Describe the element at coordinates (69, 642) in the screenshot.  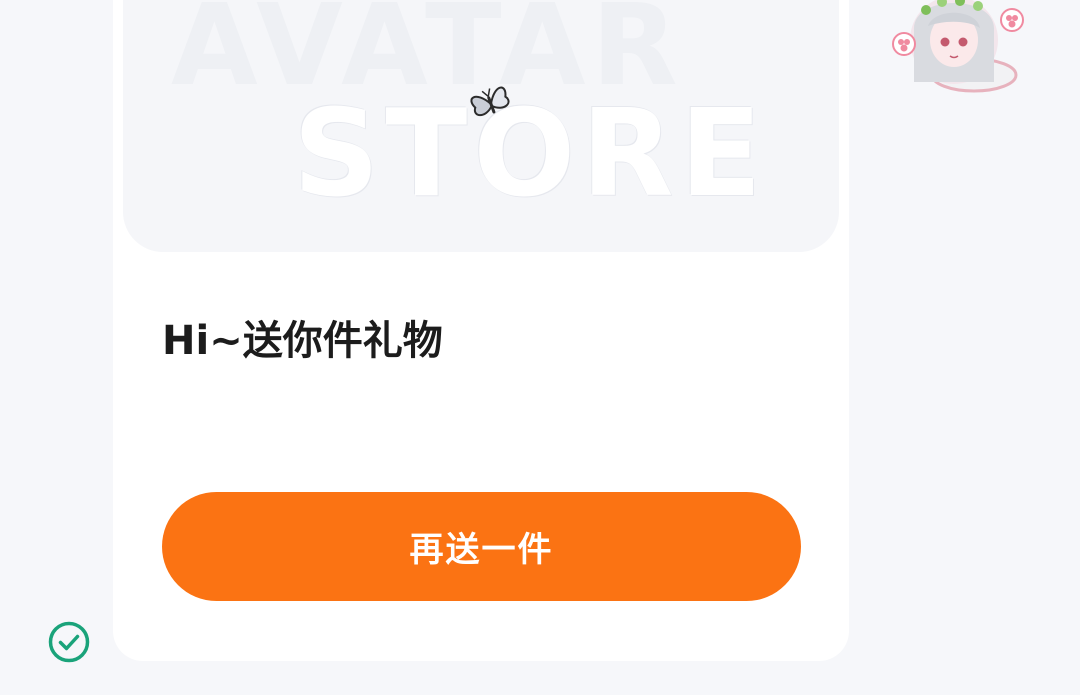
I see `check-circle-icon` at that location.